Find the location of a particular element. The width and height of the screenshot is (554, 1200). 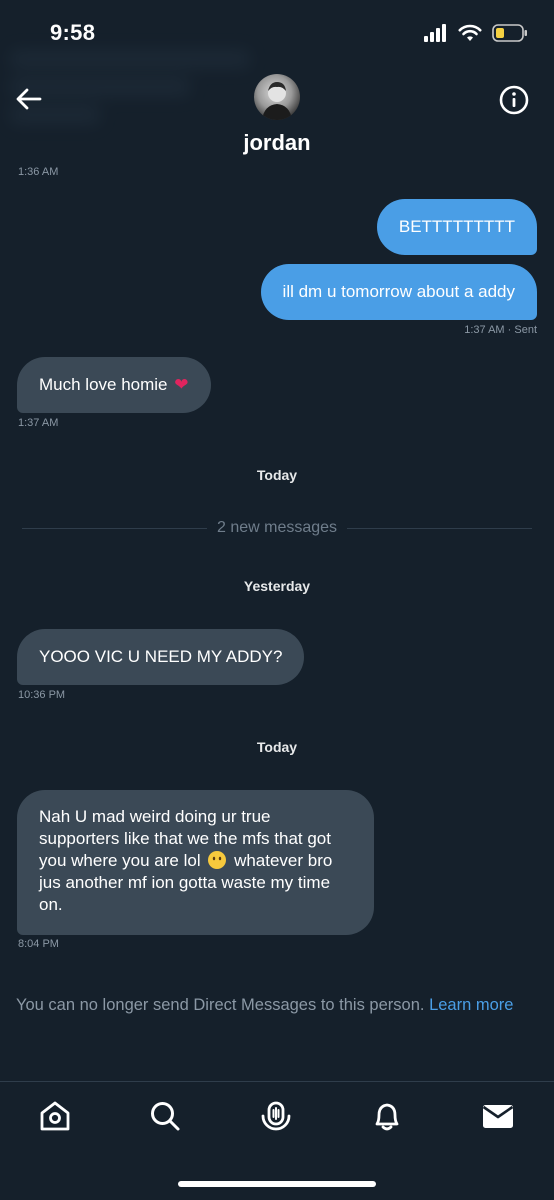

message-bubble-incoming: YOOO VIC U NEED MY ADDY? is located at coordinates (161, 657).